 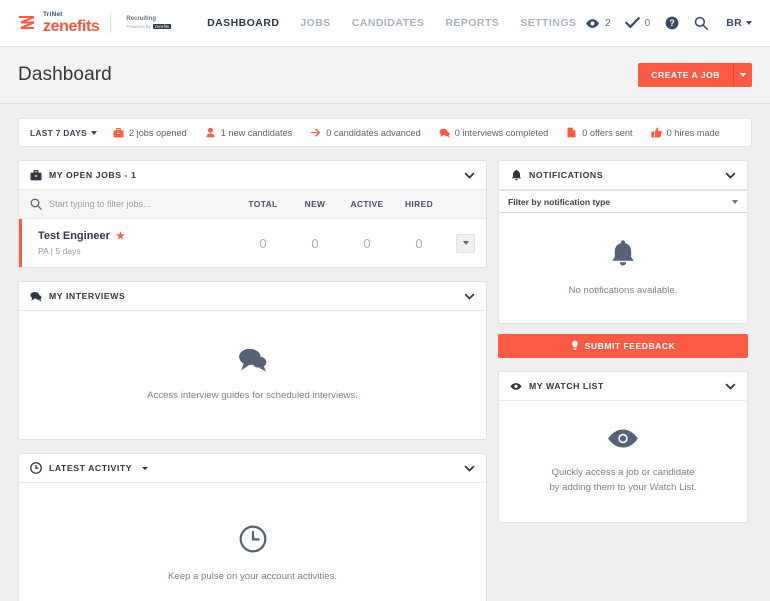 I want to click on page-header-actions: CREATE A JOB, so click(x=695, y=75).